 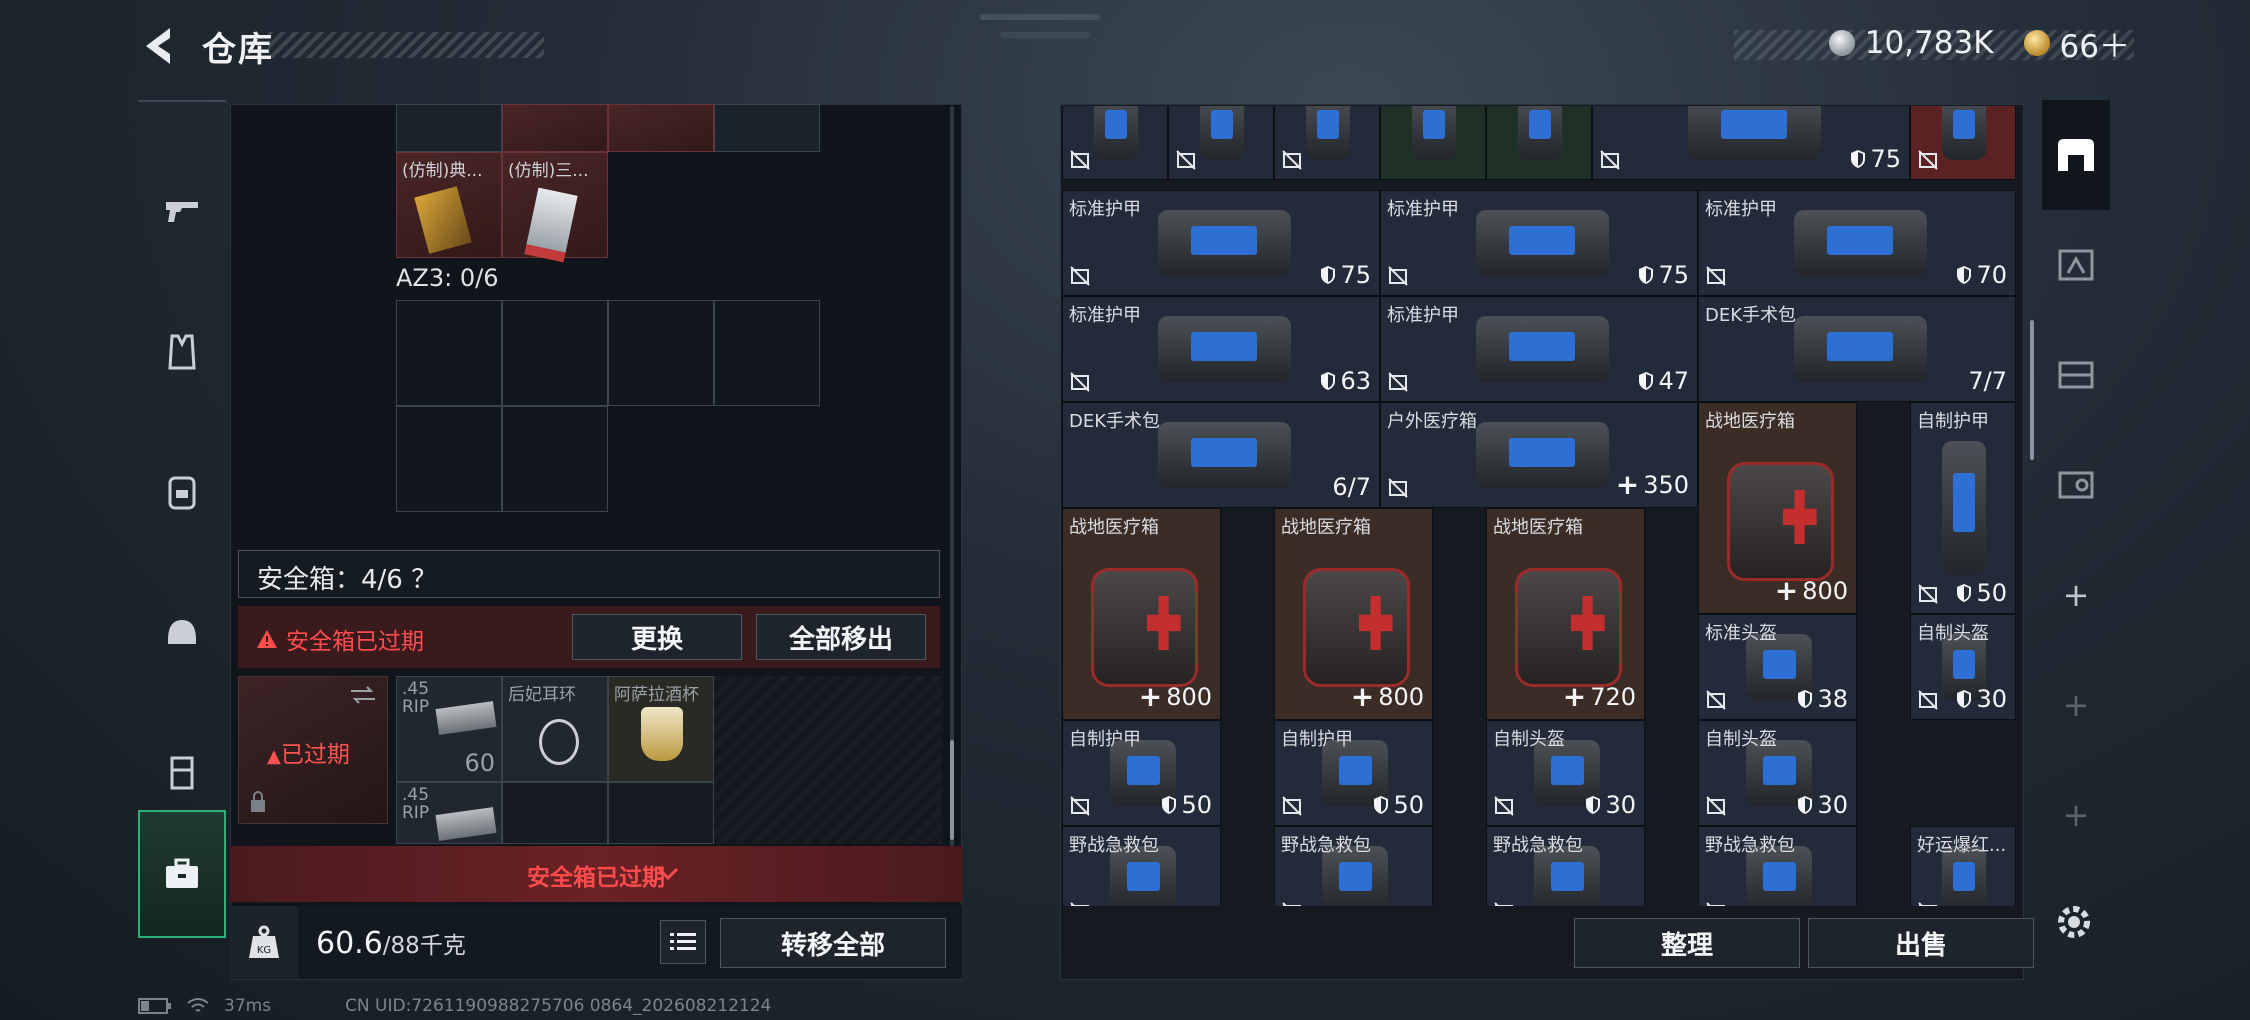 I want to click on stash-item: 战地医疗箱 +720, so click(x=1565, y=614).